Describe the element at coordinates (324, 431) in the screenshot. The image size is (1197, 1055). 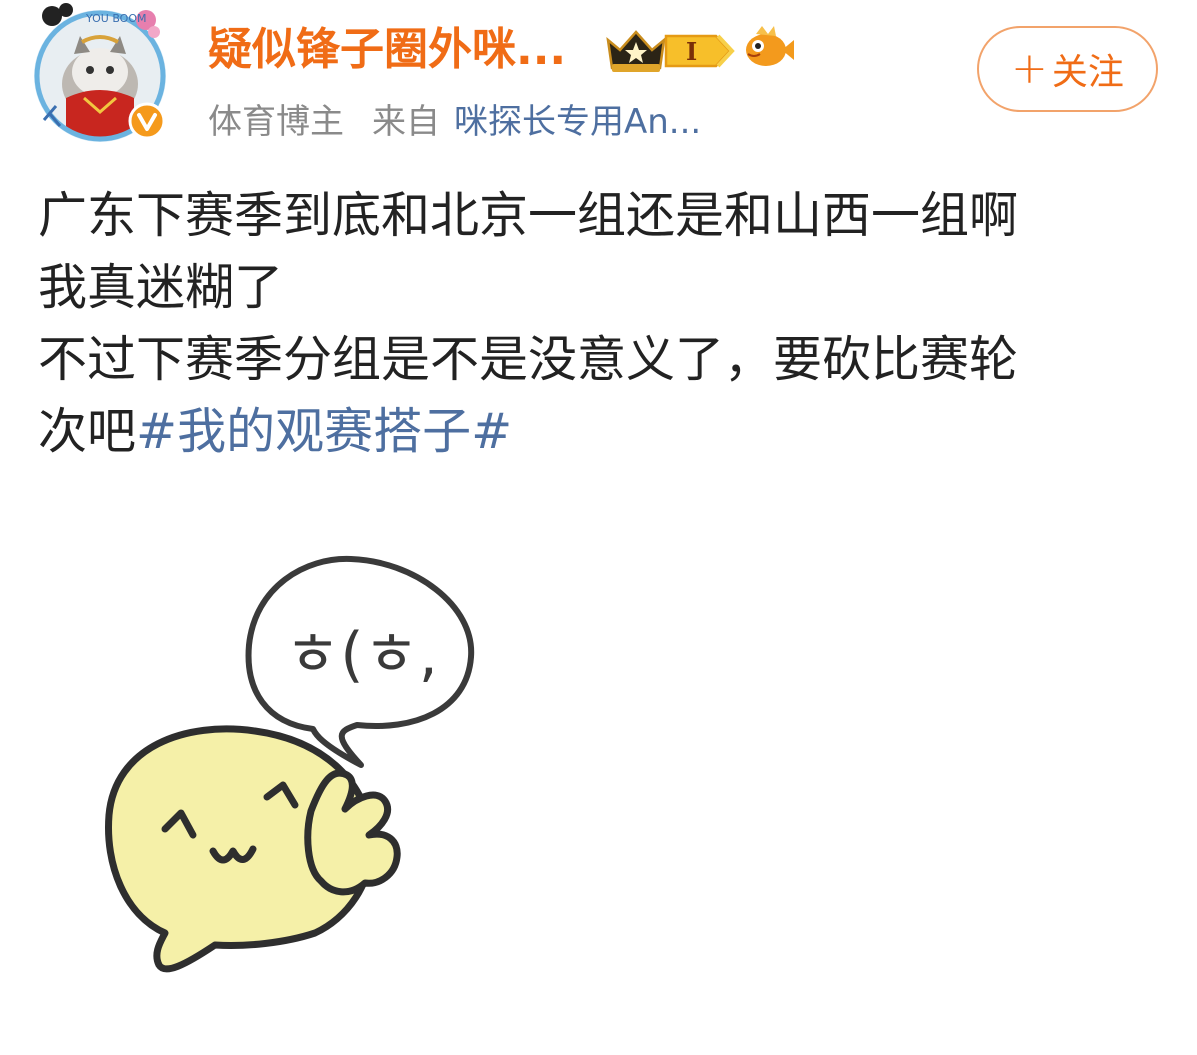
I see `topic-link: #我的观赛搭子#` at that location.